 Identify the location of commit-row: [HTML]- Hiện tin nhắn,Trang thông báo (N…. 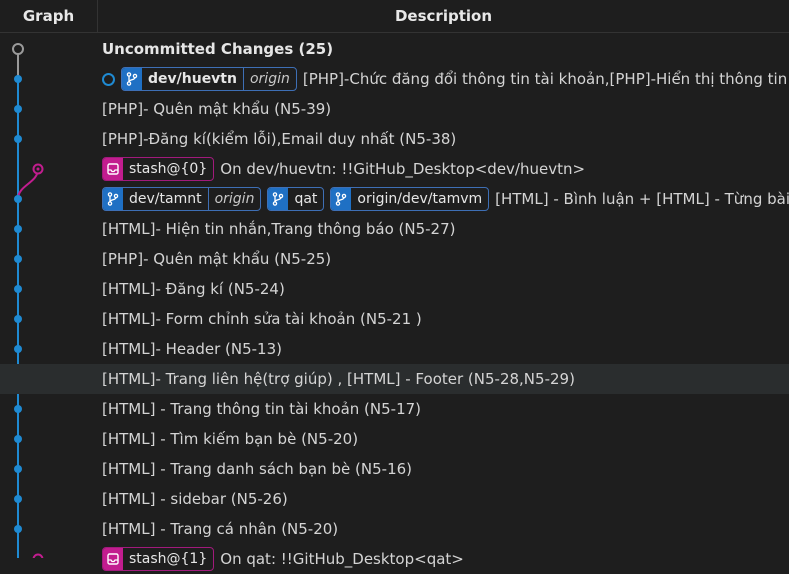
(394, 229).